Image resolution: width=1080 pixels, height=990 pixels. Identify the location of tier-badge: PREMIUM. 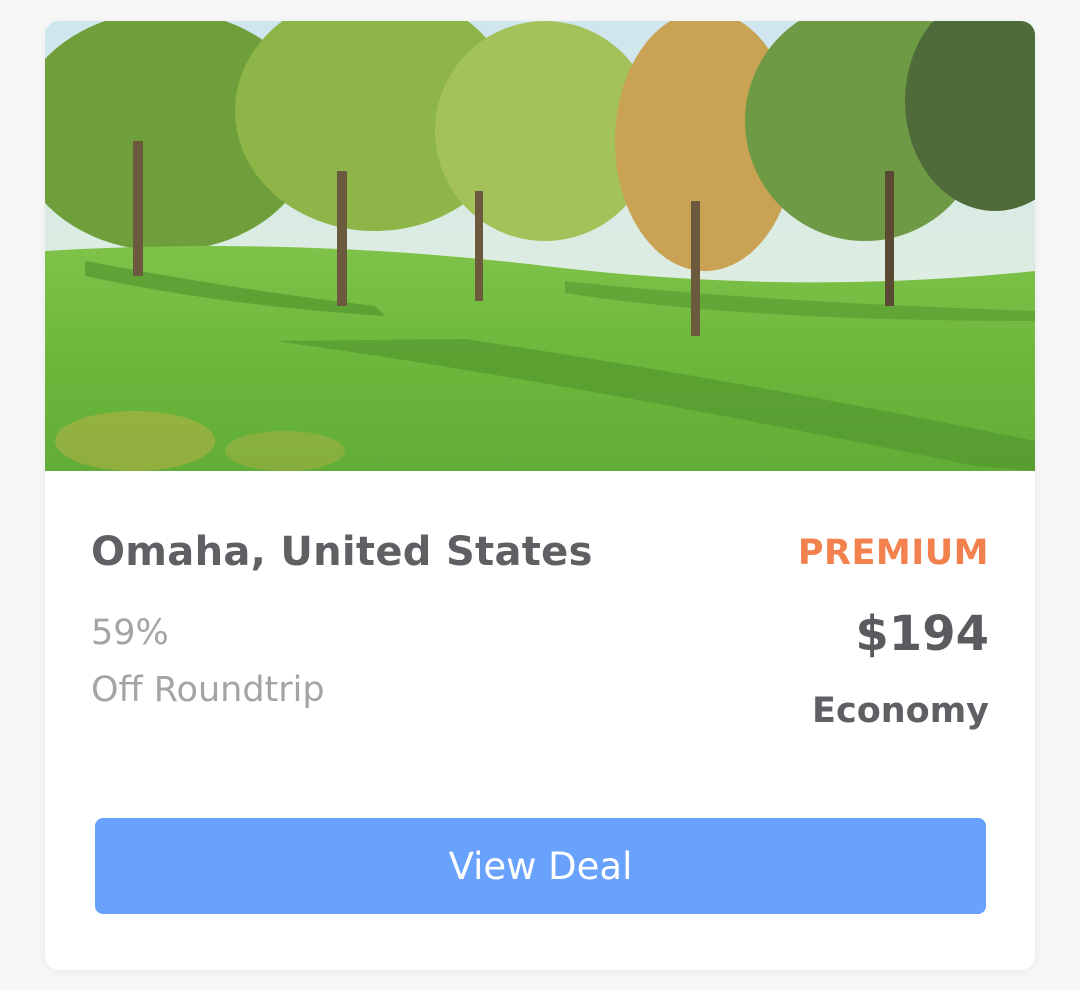
(893, 553).